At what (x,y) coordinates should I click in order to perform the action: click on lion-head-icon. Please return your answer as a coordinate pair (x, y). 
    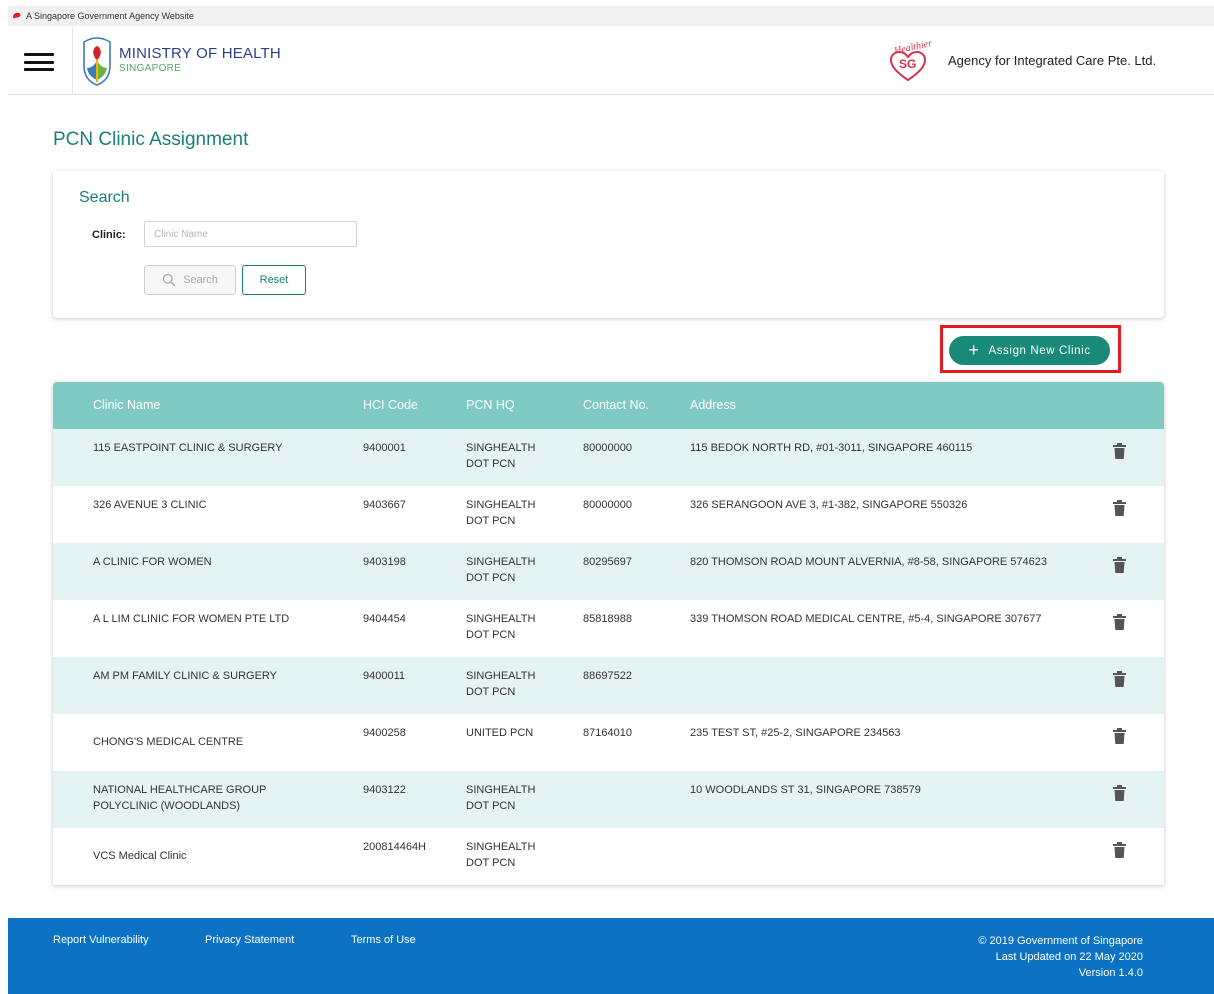
    Looking at the image, I should click on (17, 15).